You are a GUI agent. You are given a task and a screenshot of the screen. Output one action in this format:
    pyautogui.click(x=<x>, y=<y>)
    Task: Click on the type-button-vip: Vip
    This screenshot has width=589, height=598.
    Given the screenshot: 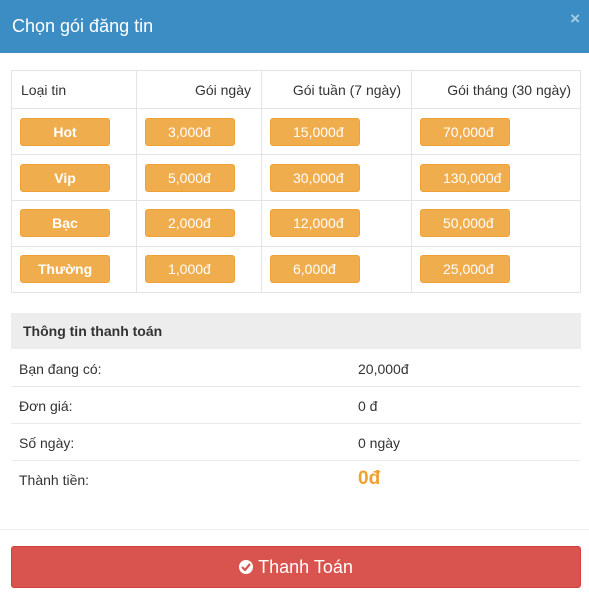 What is the action you would take?
    pyautogui.click(x=65, y=178)
    